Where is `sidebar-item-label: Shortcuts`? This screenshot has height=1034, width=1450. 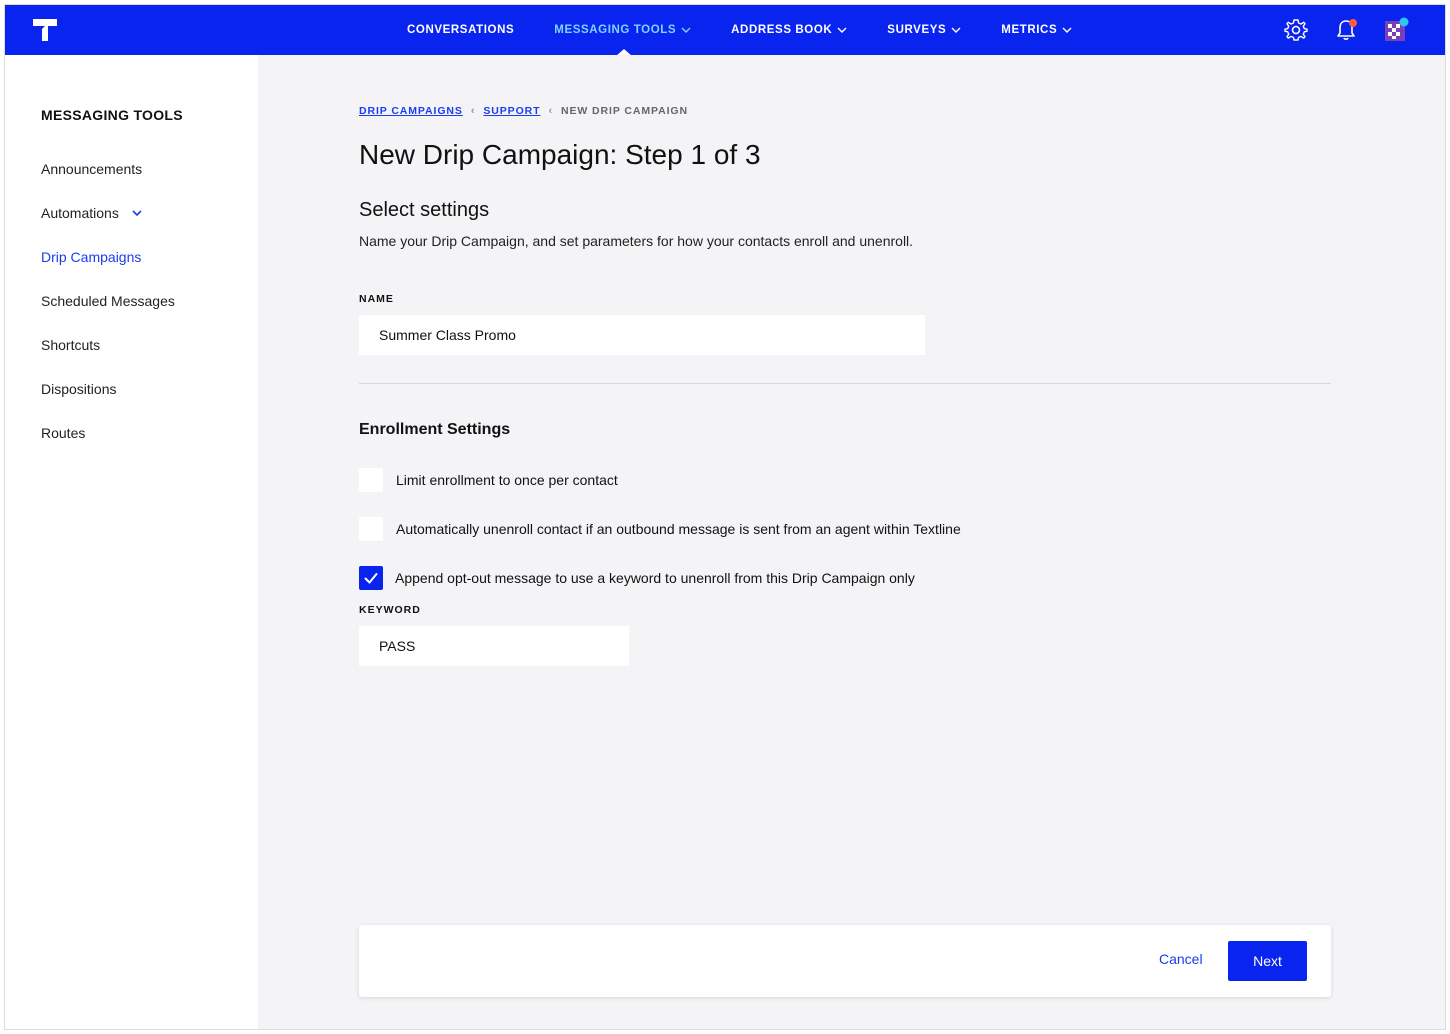
sidebar-item-label: Shortcuts is located at coordinates (71, 345).